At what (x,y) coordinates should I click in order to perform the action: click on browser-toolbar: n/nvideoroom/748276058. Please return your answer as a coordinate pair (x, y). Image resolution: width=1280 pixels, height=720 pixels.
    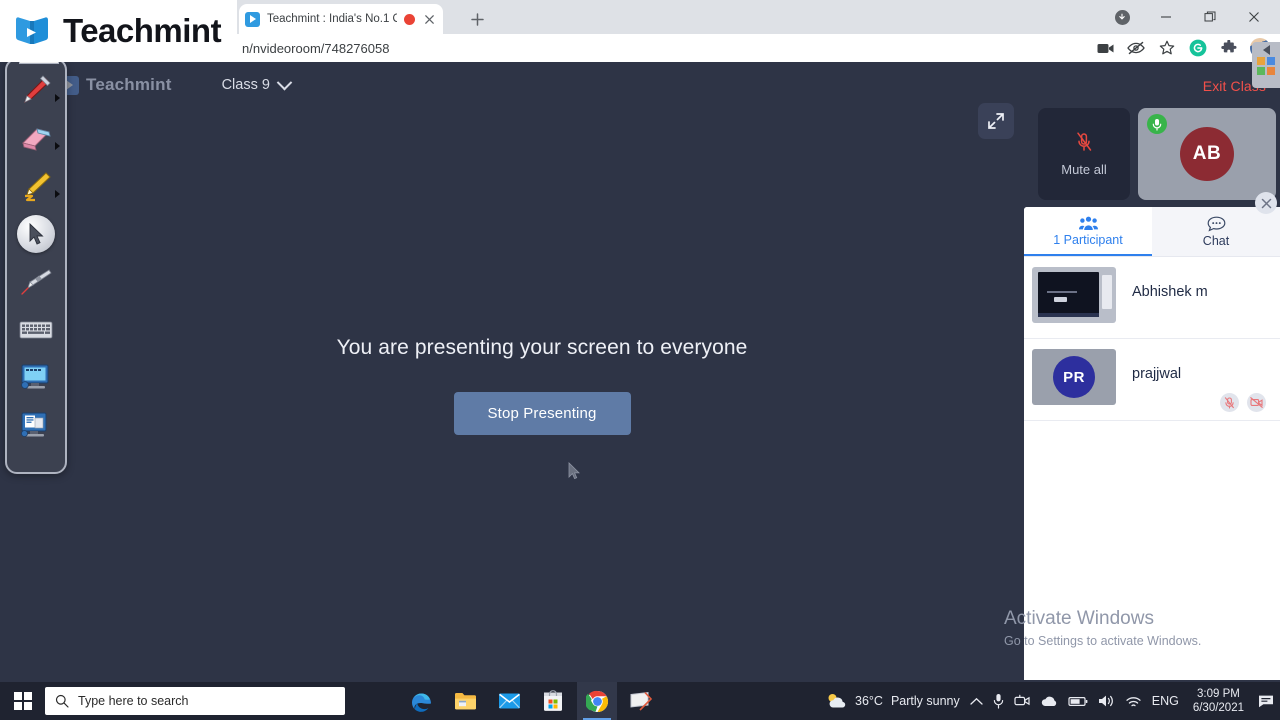
    Looking at the image, I should click on (757, 48).